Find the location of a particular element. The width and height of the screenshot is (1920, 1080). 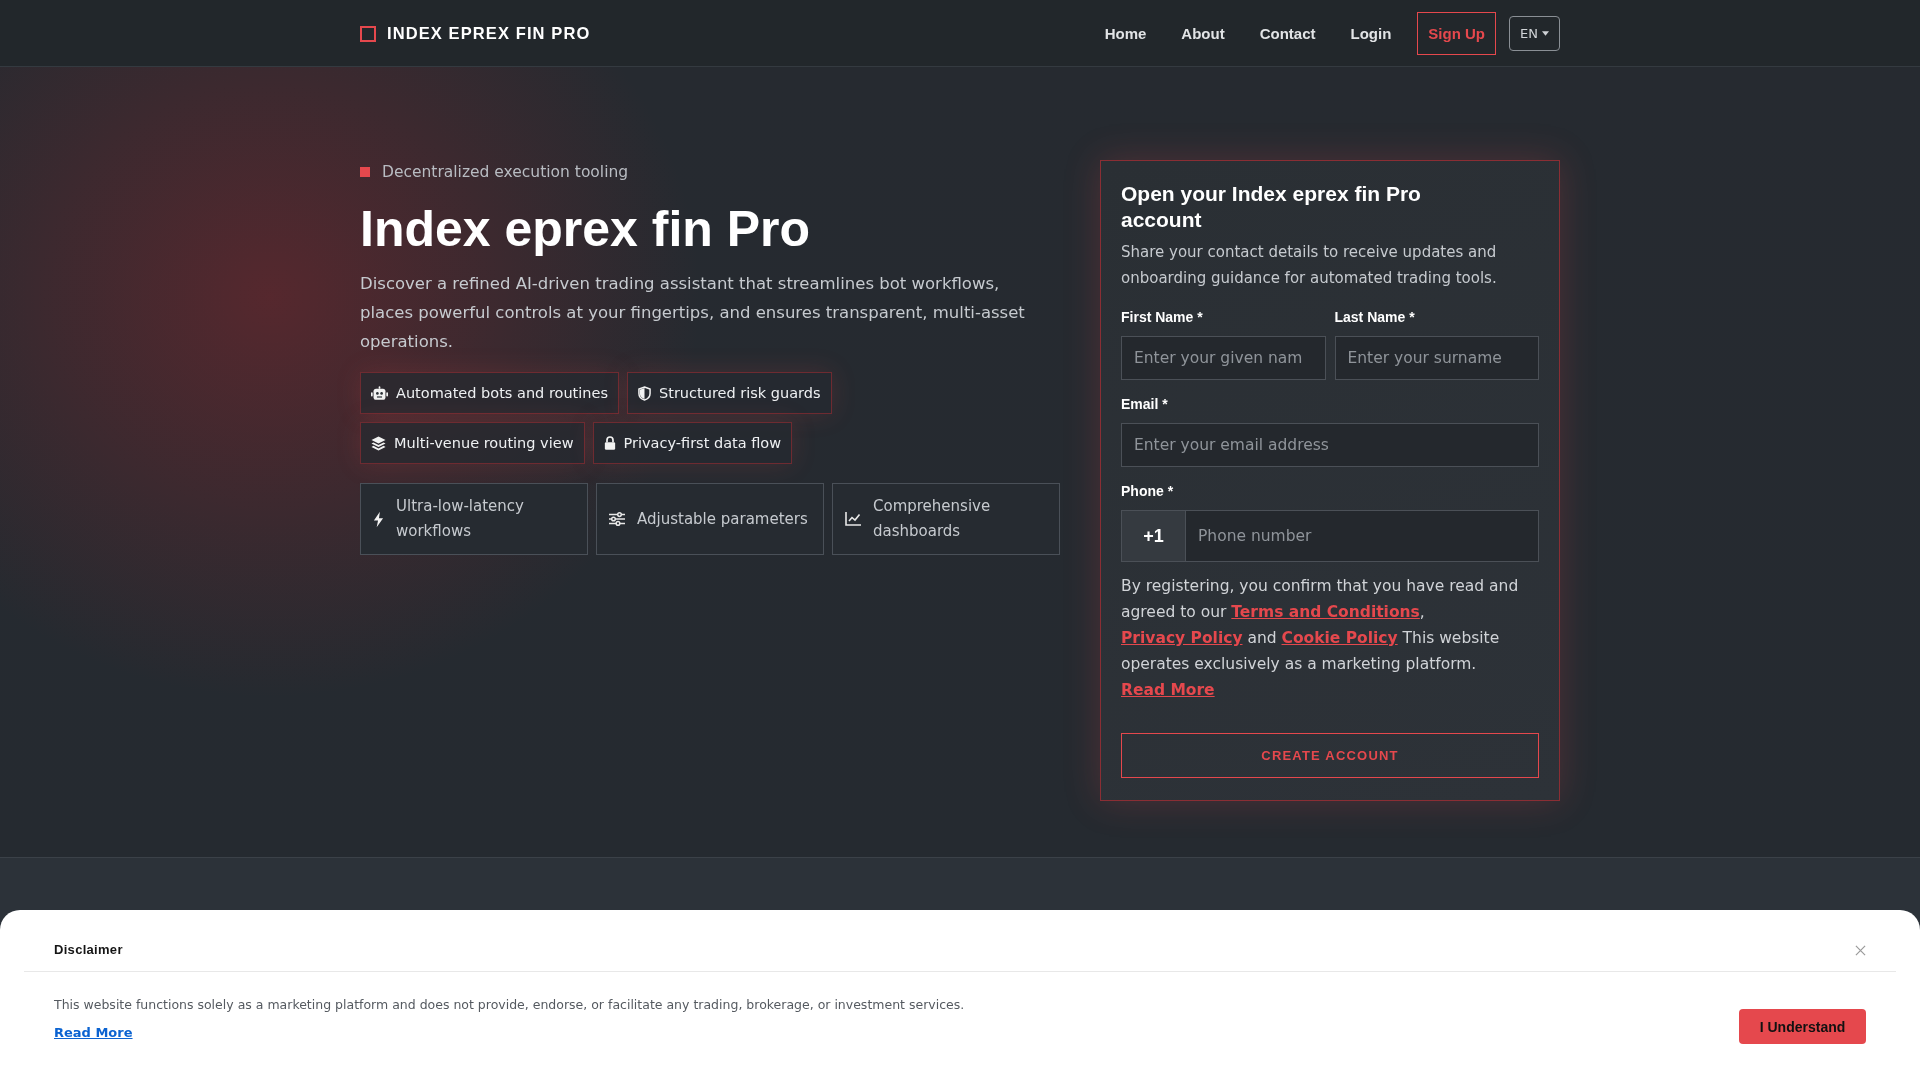

consent-text: By registering, you confirm that you have read and agreed to our Terms and Conditions, Privacy Policy and Cookie Policy This website operates exclusively as a marketing platform. Read More is located at coordinates (1320, 638).